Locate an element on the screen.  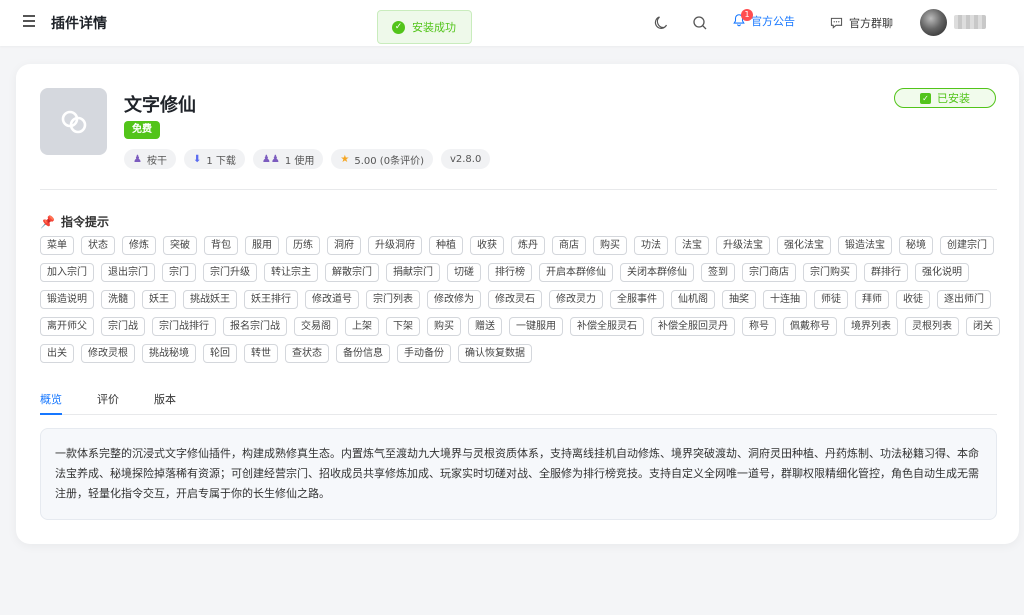
command-tag: 转让宗主 is located at coordinates (291, 272).